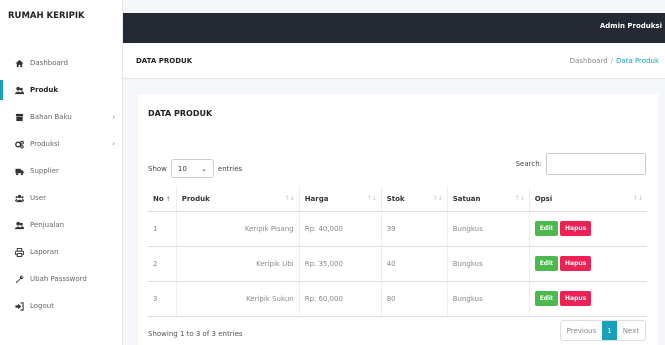 This screenshot has width=665, height=345. What do you see at coordinates (180, 113) in the screenshot?
I see `card-title: DATA PRODUK` at bounding box center [180, 113].